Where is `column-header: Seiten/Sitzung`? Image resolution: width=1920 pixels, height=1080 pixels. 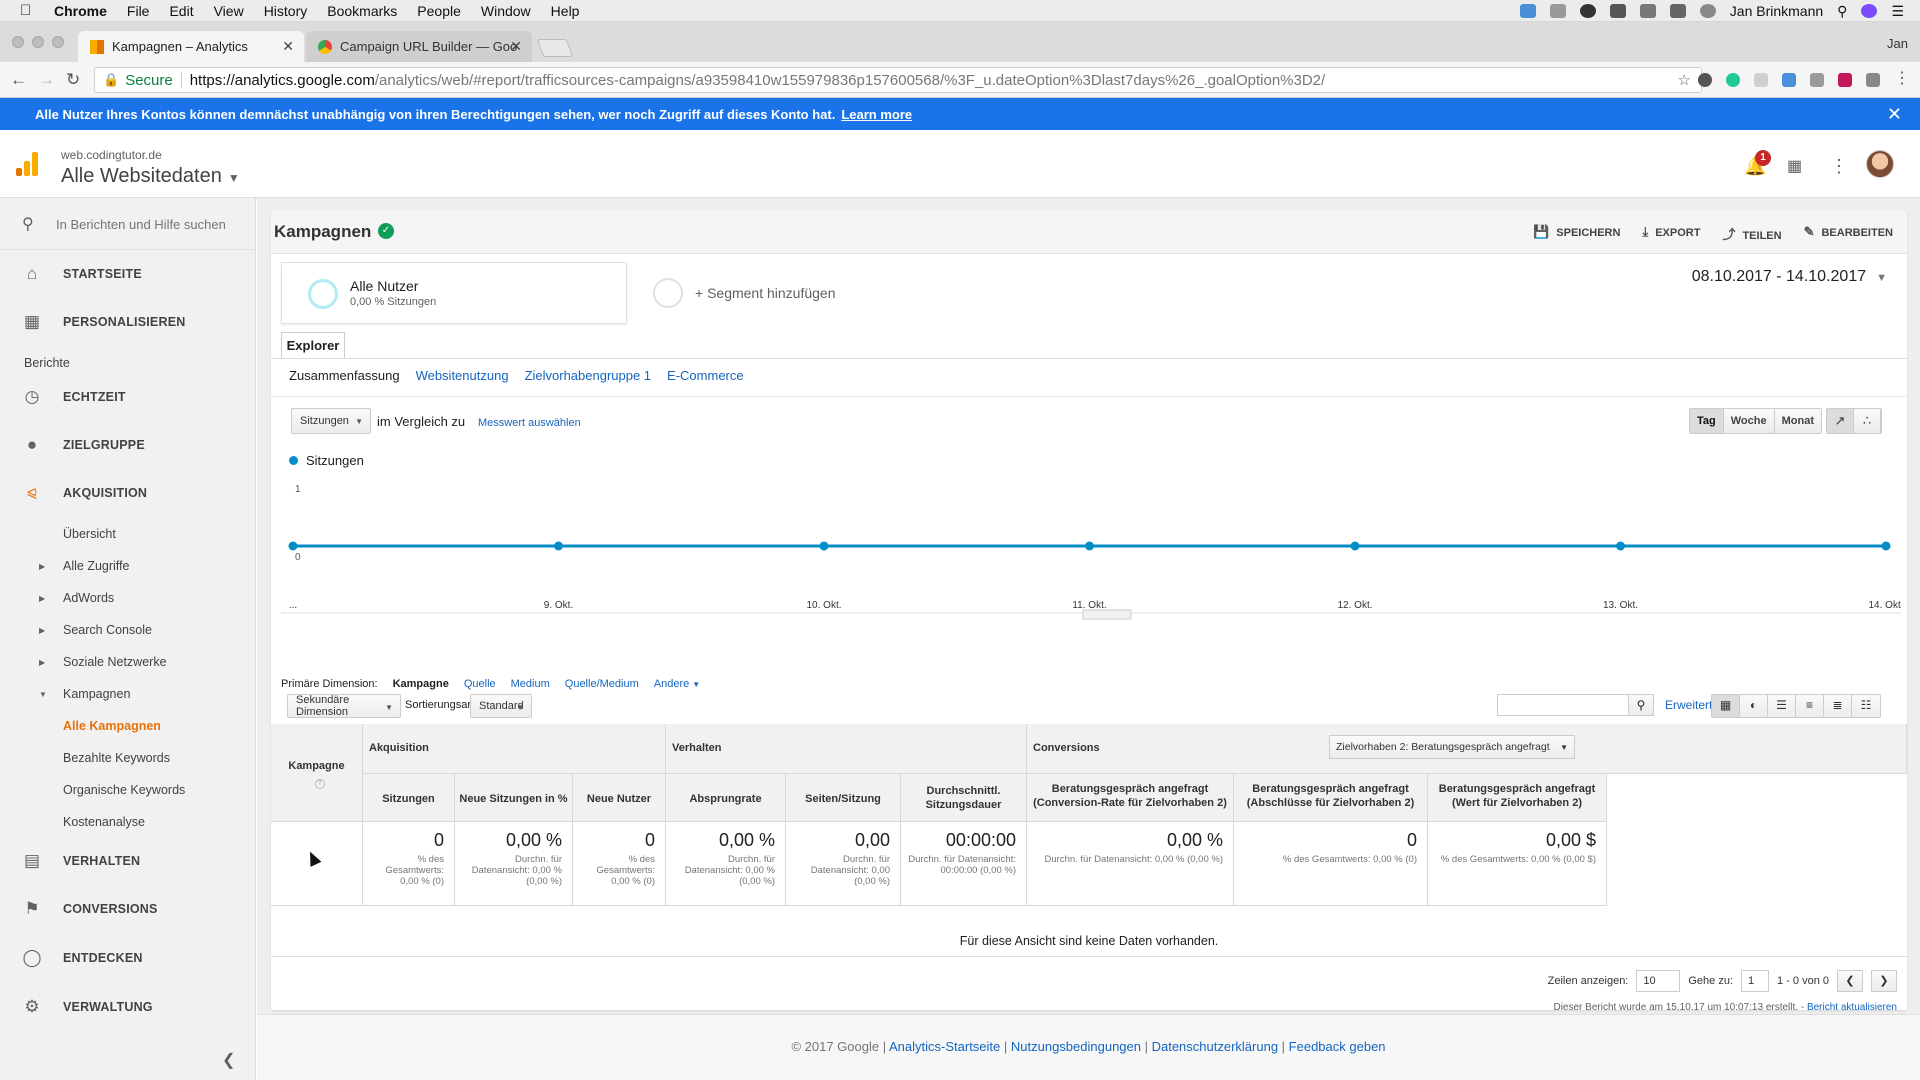 column-header: Seiten/Sitzung is located at coordinates (843, 798).